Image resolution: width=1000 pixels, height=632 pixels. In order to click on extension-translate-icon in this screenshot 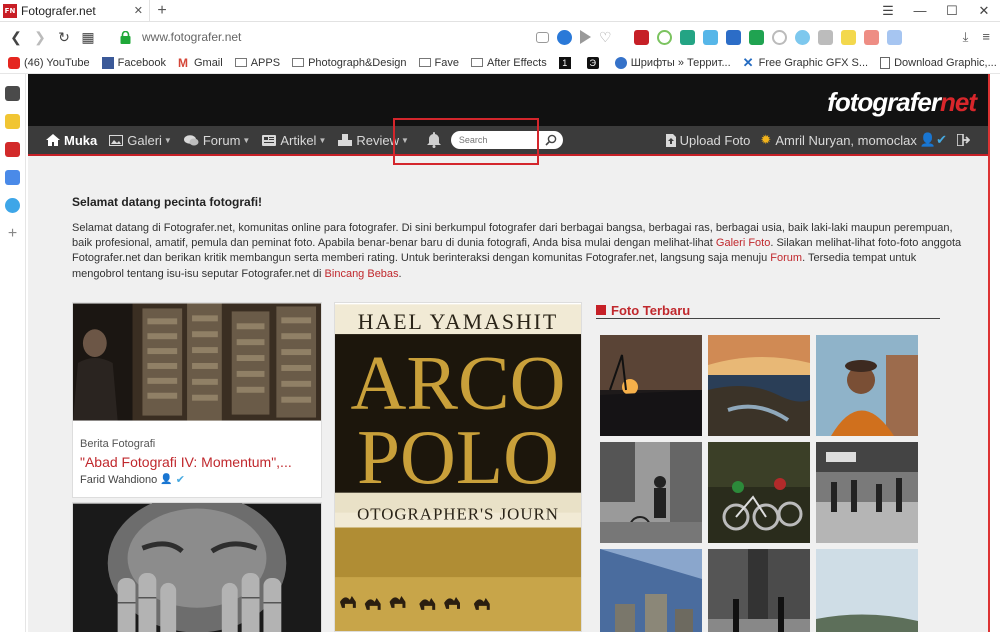, I will do `click(894, 37)`.